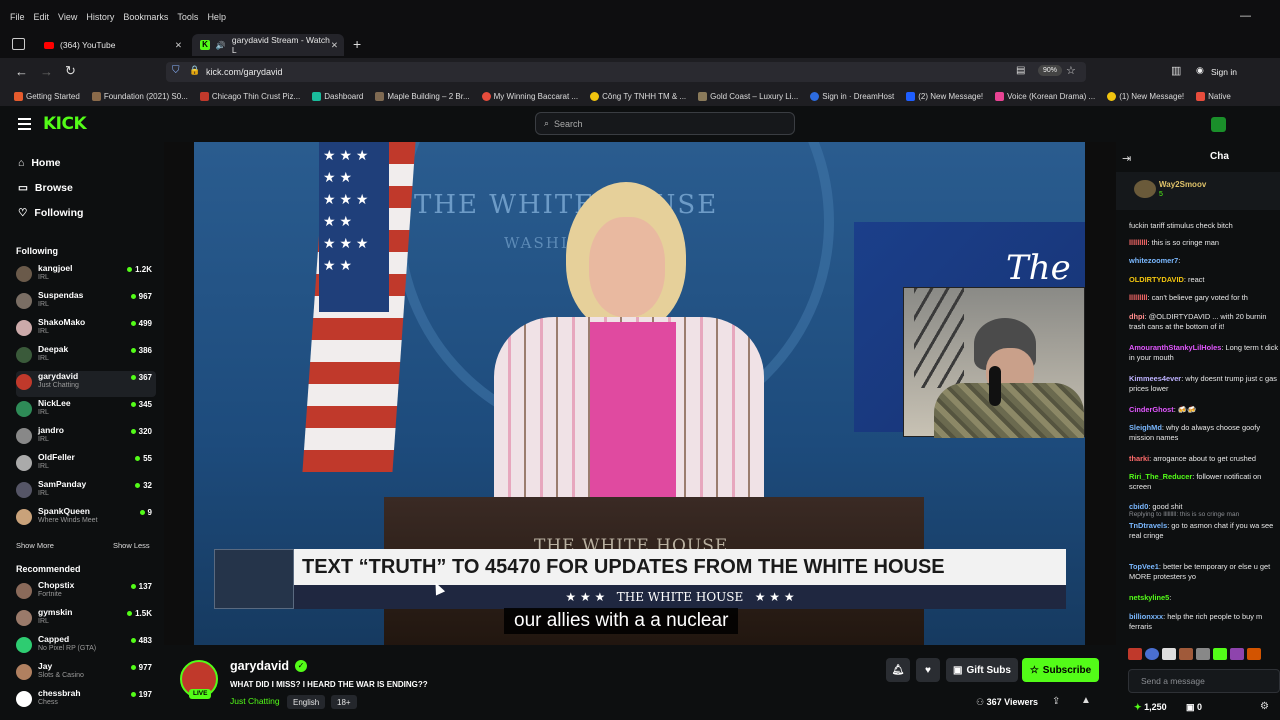  Describe the element at coordinates (50, 213) in the screenshot. I see `nav-following: ♡ Following` at that location.